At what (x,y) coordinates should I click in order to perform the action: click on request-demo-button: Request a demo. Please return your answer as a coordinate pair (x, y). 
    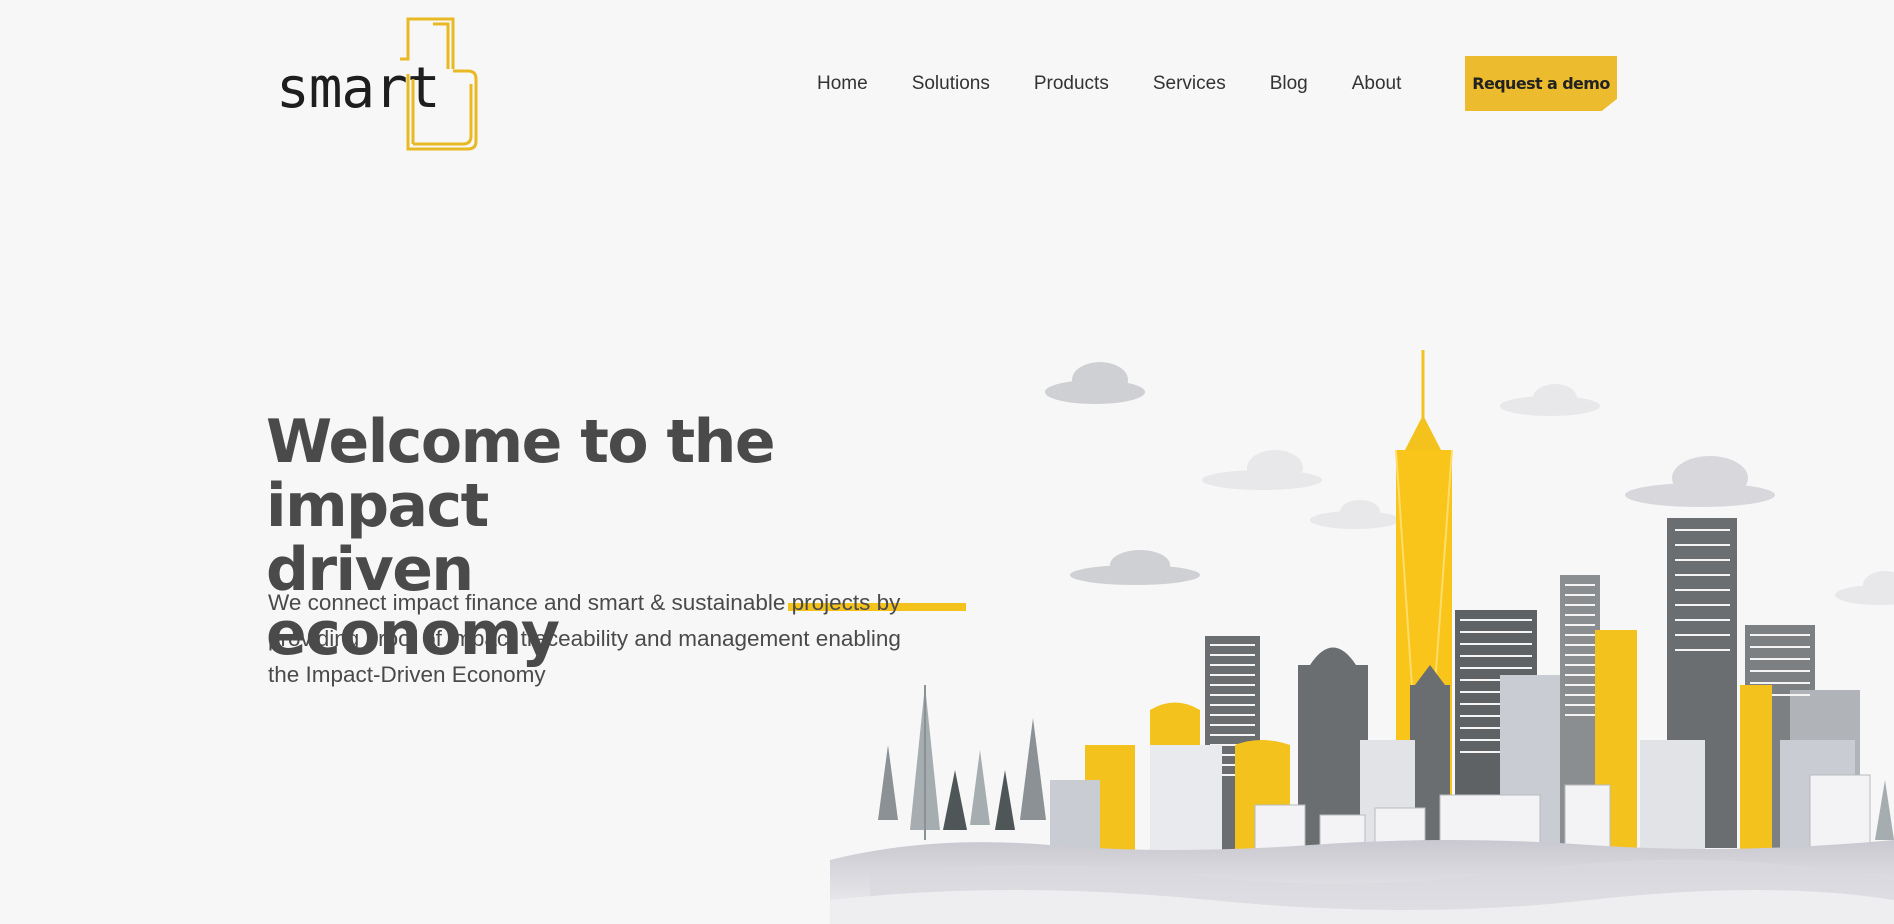
    Looking at the image, I should click on (1541, 83).